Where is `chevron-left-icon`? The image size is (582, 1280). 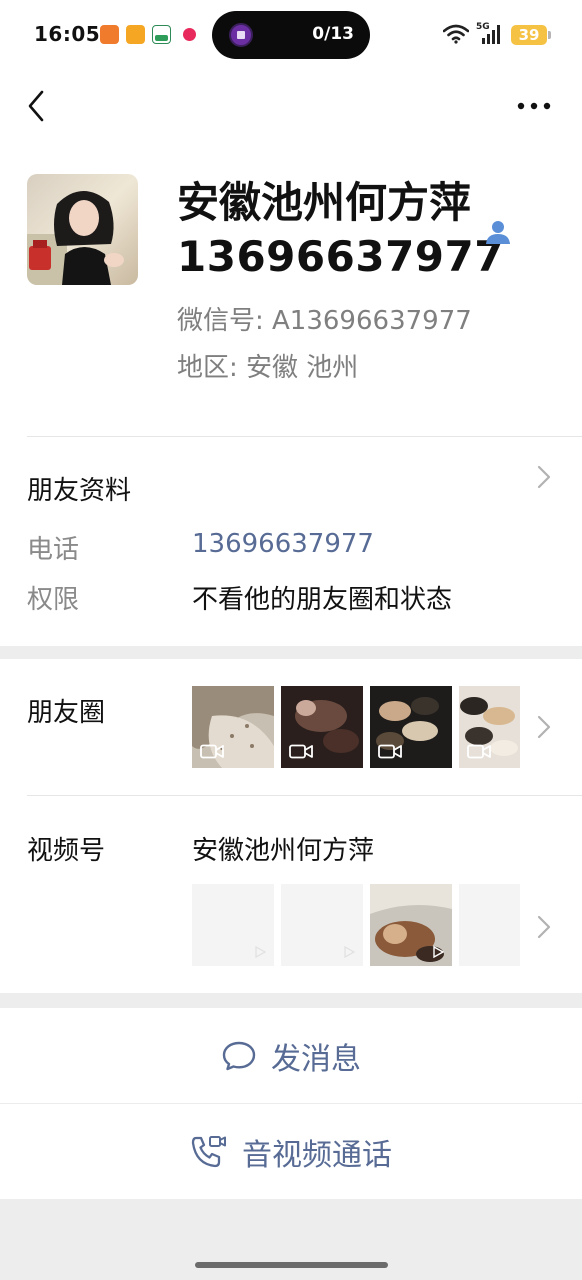
chevron-left-icon is located at coordinates (36, 106).